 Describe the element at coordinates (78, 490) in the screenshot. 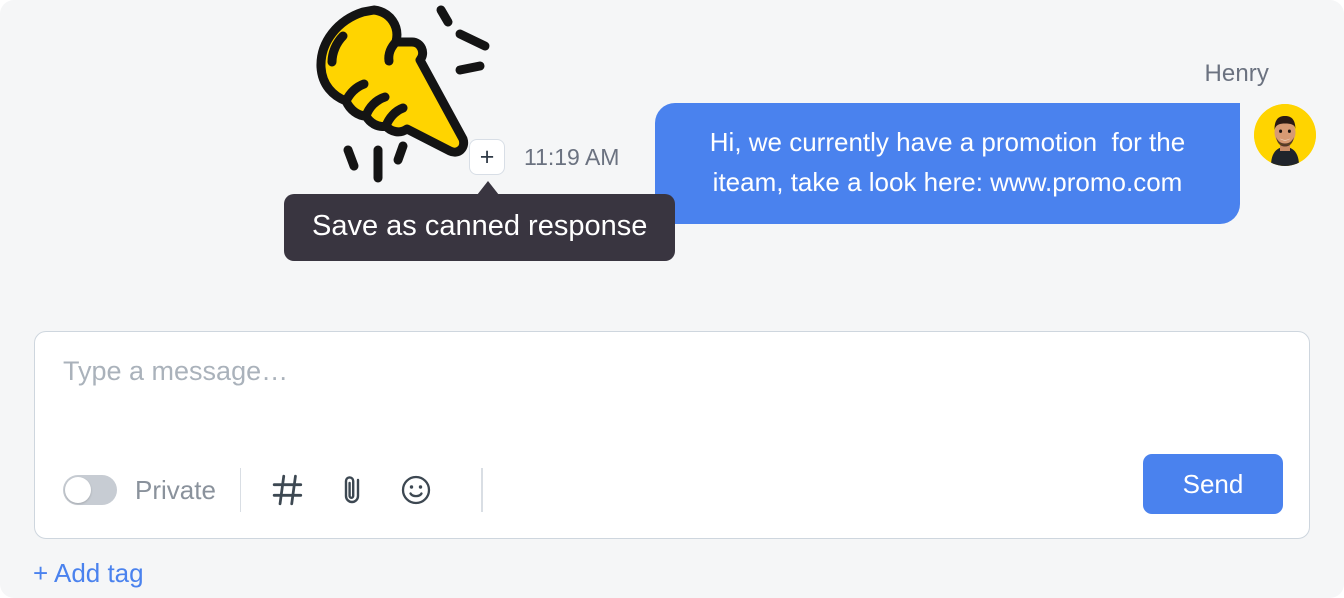

I see `private-toggle-knob` at that location.